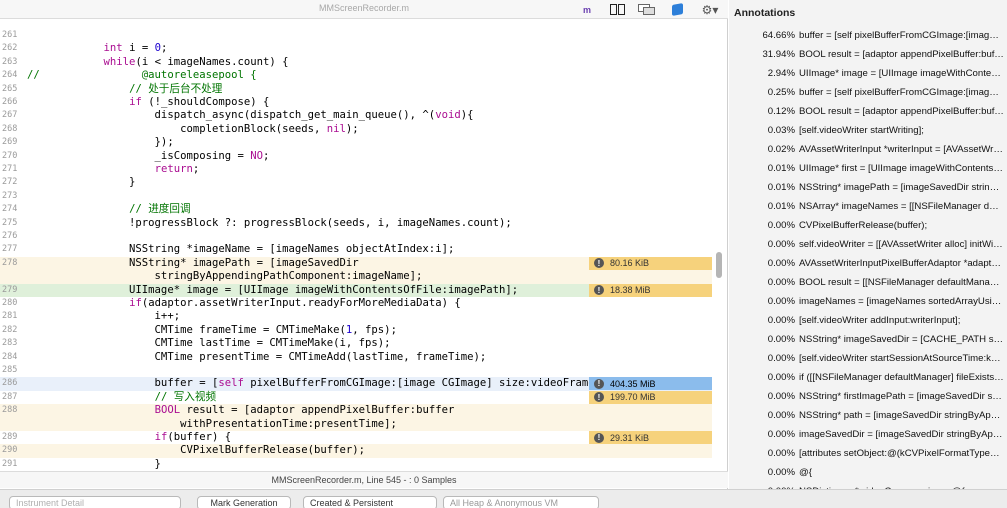  Describe the element at coordinates (199, 102) in the screenshot. I see `code-text: if (!_shouldCompose) {` at that location.